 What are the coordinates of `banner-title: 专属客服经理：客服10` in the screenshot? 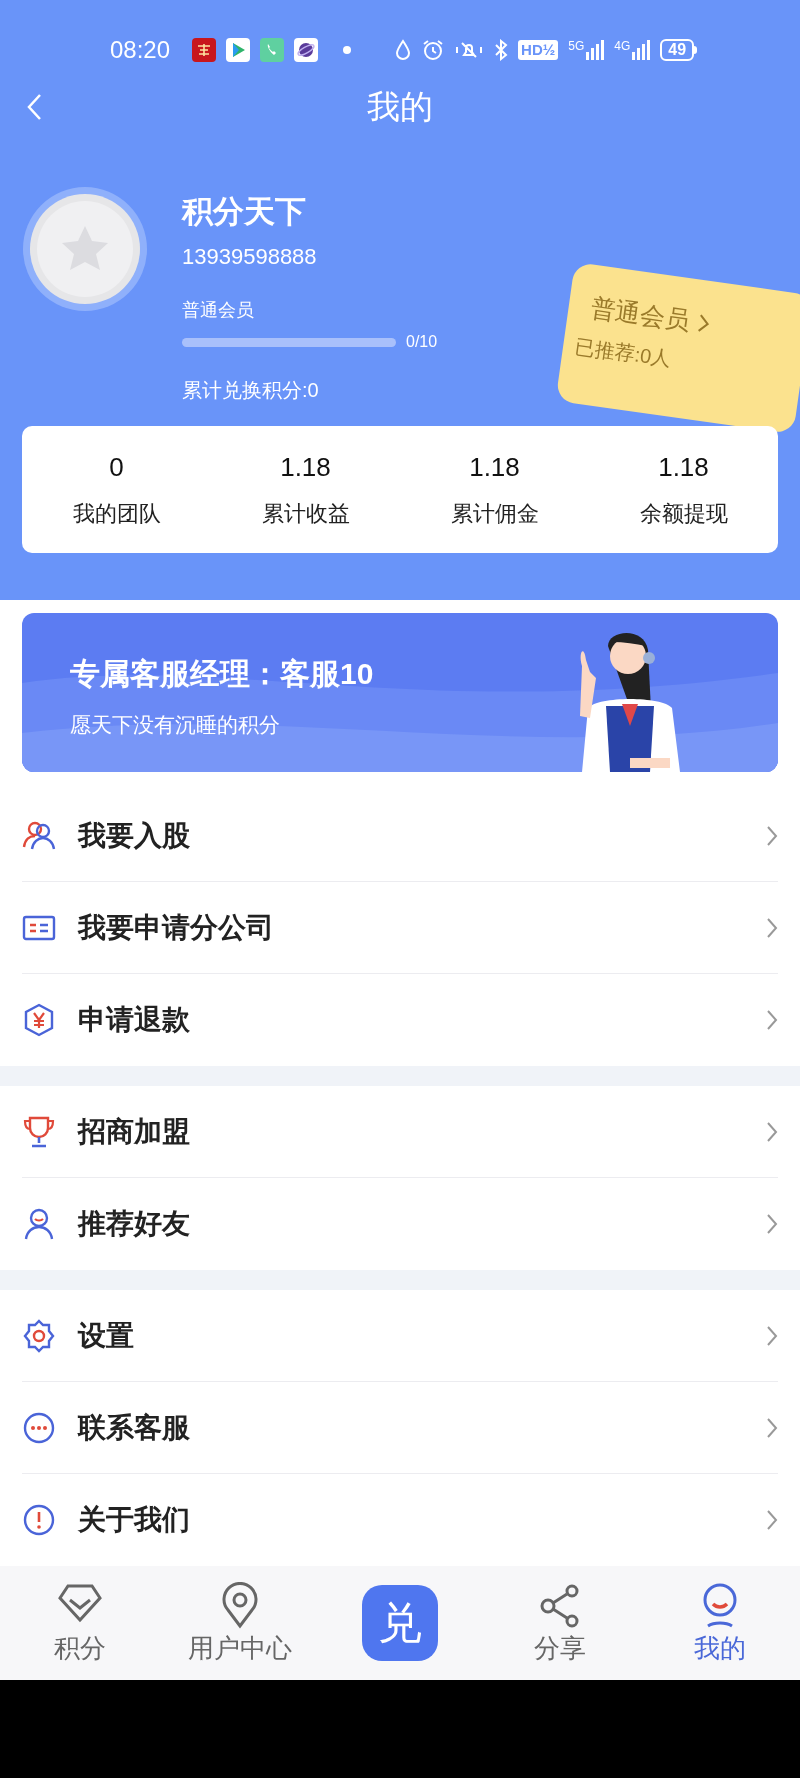 It's located at (222, 674).